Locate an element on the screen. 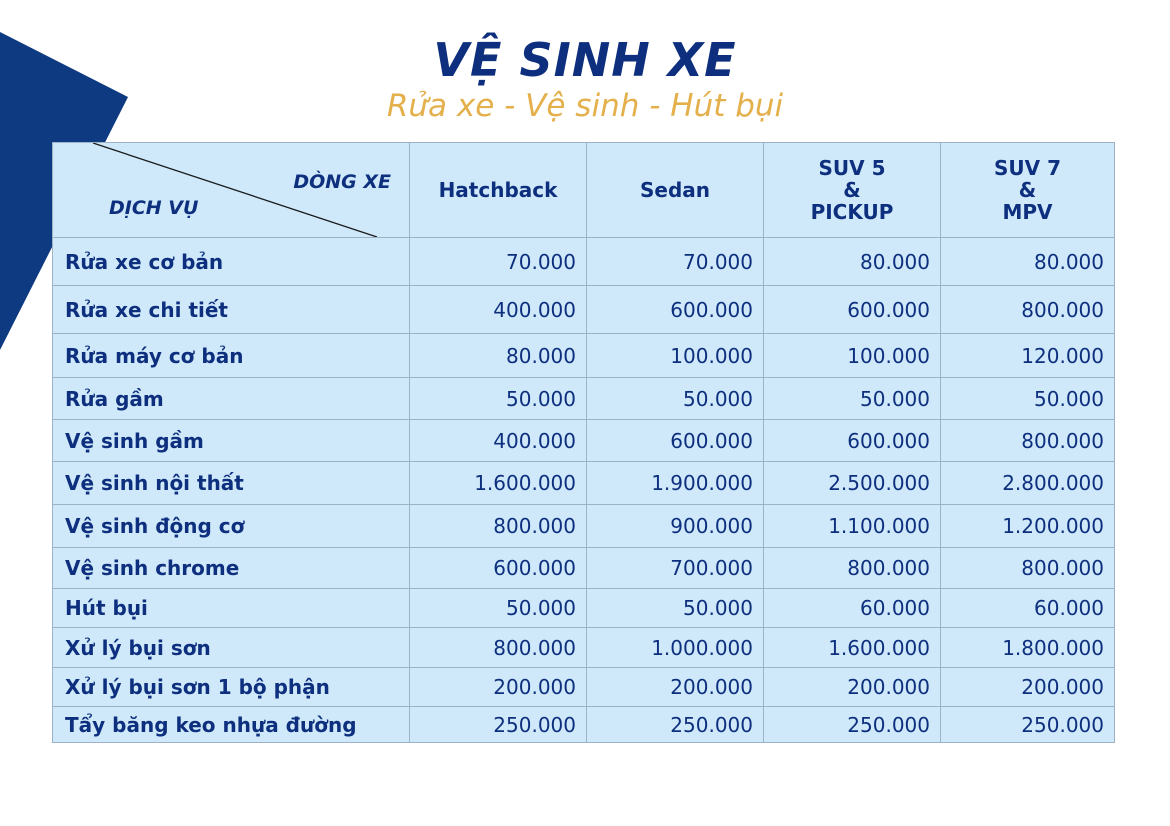 This screenshot has height=826, width=1170. service-name-cell: Hút bụi is located at coordinates (231, 608).